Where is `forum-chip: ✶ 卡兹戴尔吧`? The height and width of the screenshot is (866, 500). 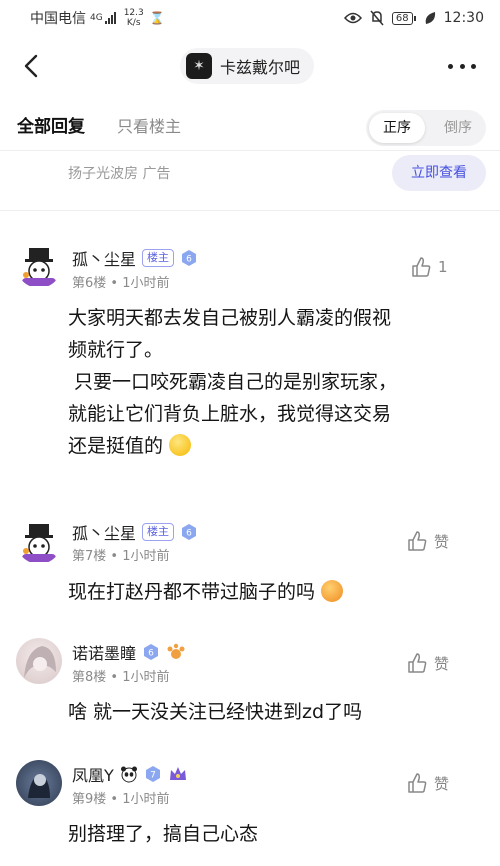
forum-chip: ✶ 卡兹戴尔吧 is located at coordinates (247, 66).